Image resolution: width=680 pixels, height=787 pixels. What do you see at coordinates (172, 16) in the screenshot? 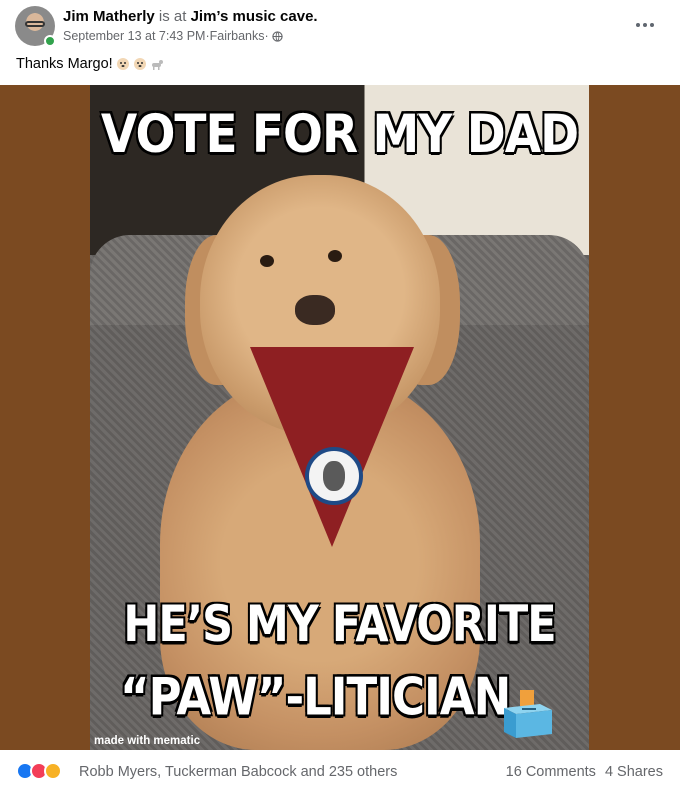
I see `status-connector: is at` at bounding box center [172, 16].